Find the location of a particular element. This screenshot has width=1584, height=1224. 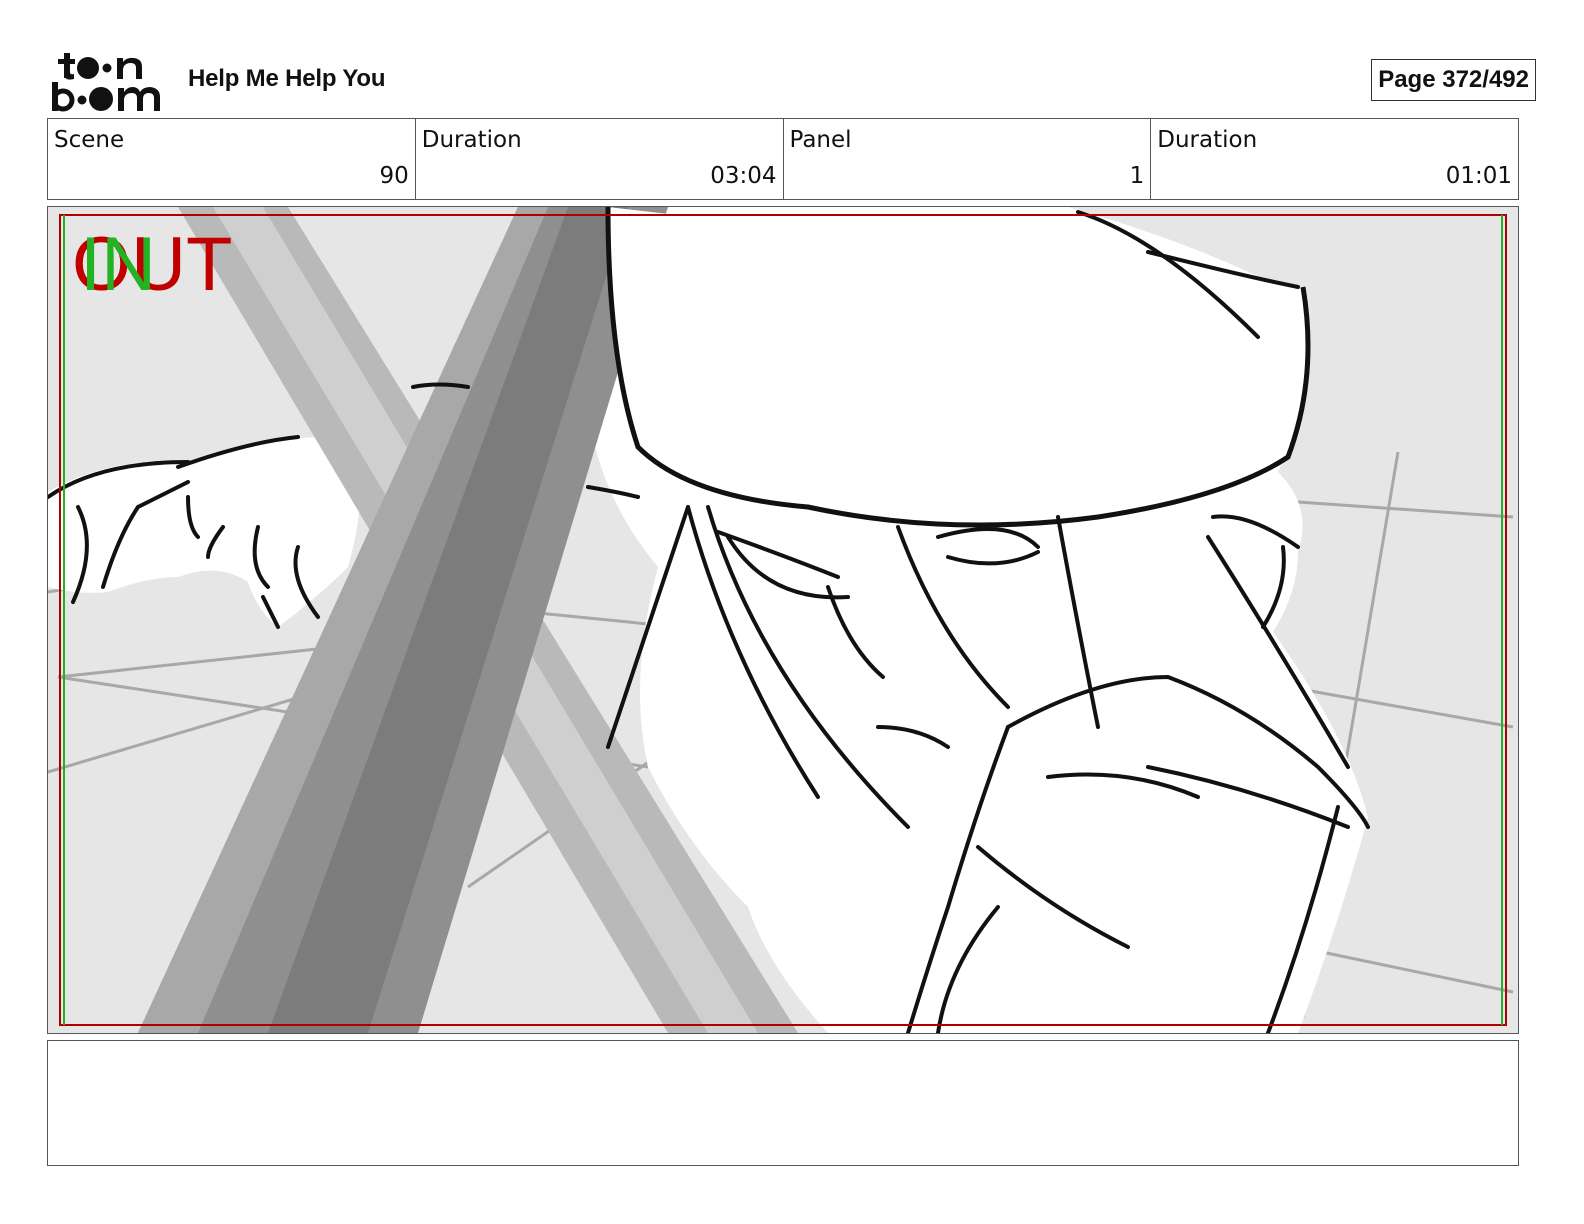

scene-duration-label: Duration is located at coordinates (471, 140).